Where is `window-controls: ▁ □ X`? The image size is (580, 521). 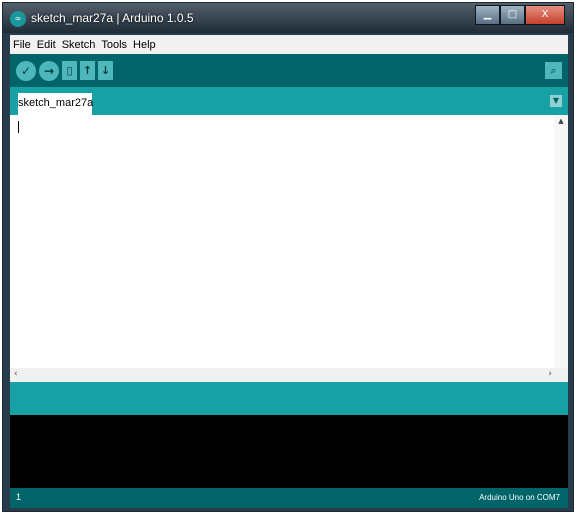
window-controls: ▁ □ X is located at coordinates (520, 15).